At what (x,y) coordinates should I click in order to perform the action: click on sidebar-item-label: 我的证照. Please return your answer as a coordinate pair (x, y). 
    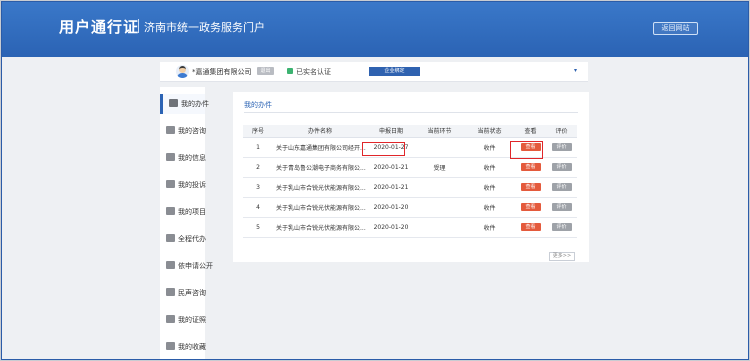
    Looking at the image, I should click on (192, 320).